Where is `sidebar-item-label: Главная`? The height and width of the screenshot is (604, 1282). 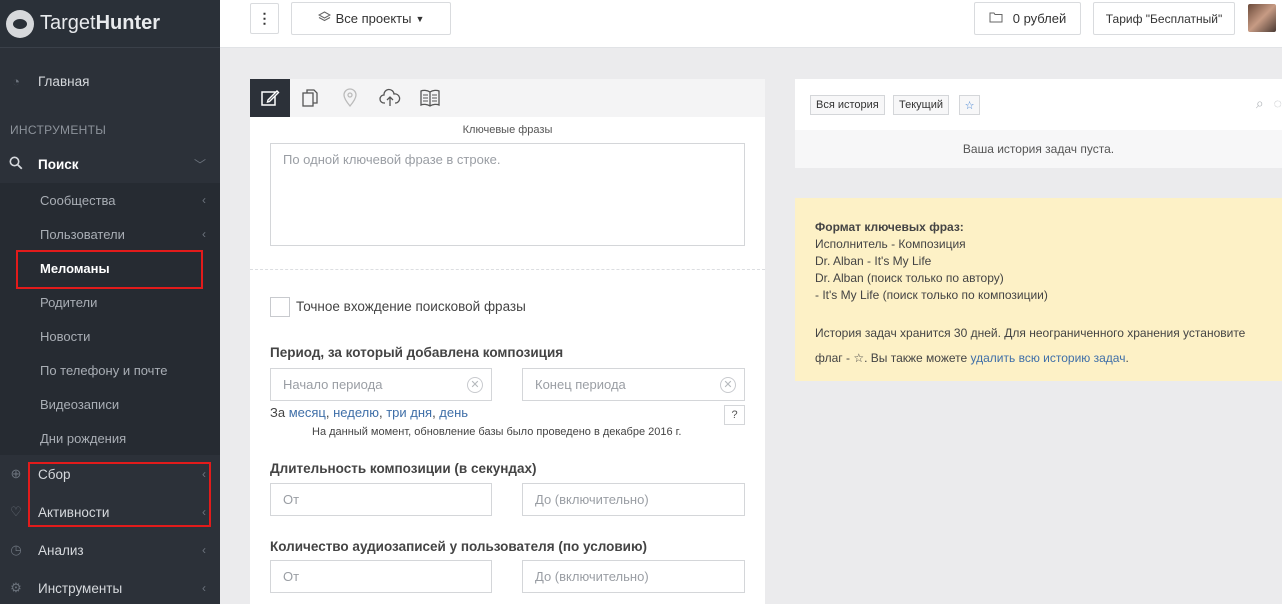
sidebar-item-label: Главная is located at coordinates (64, 81).